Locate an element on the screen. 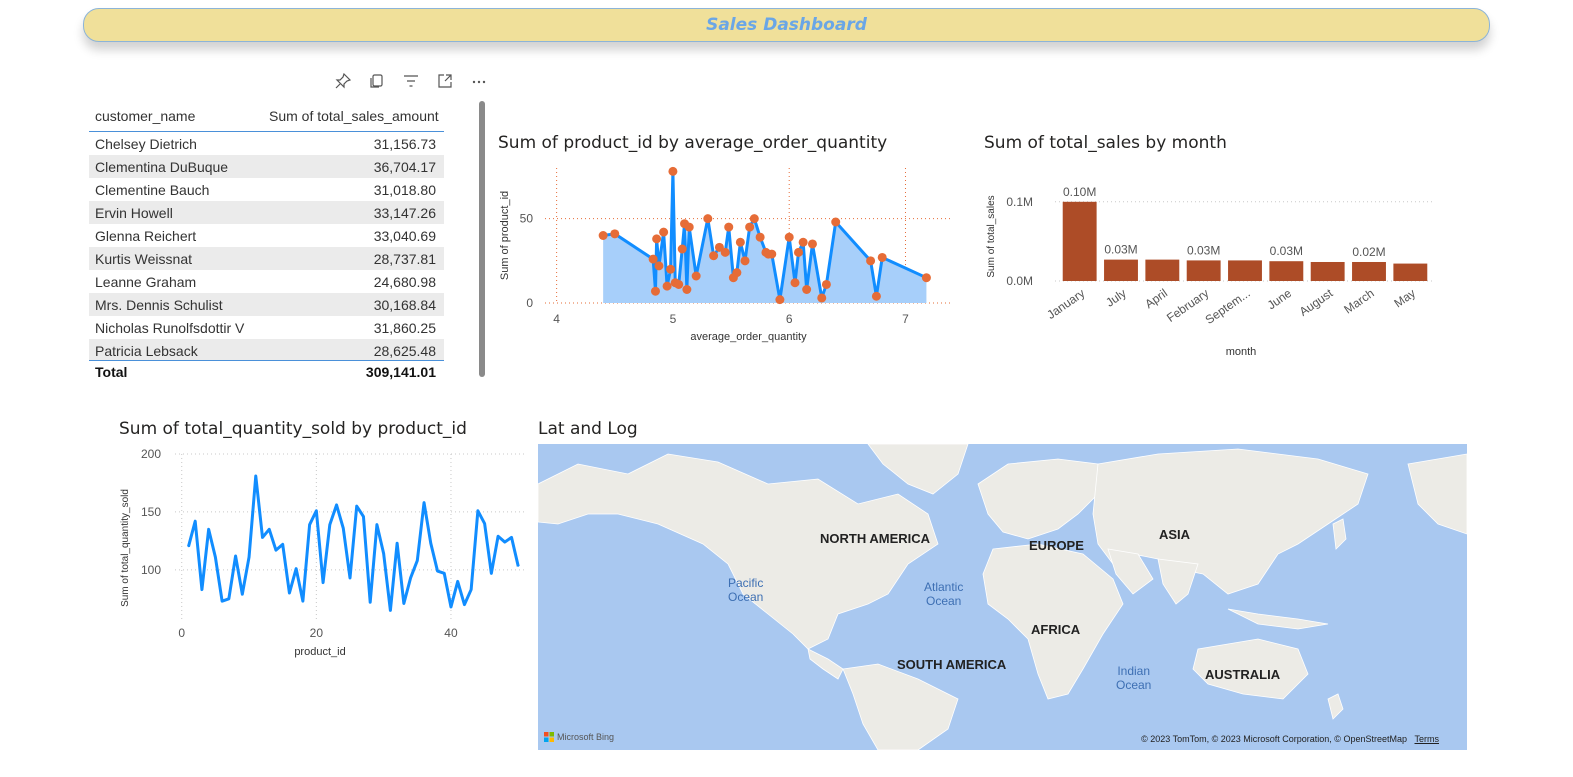 Image resolution: width=1573 pixels, height=777 pixels. table-row: Mrs. Dennis Schulist 30,168.84 is located at coordinates (266, 304).